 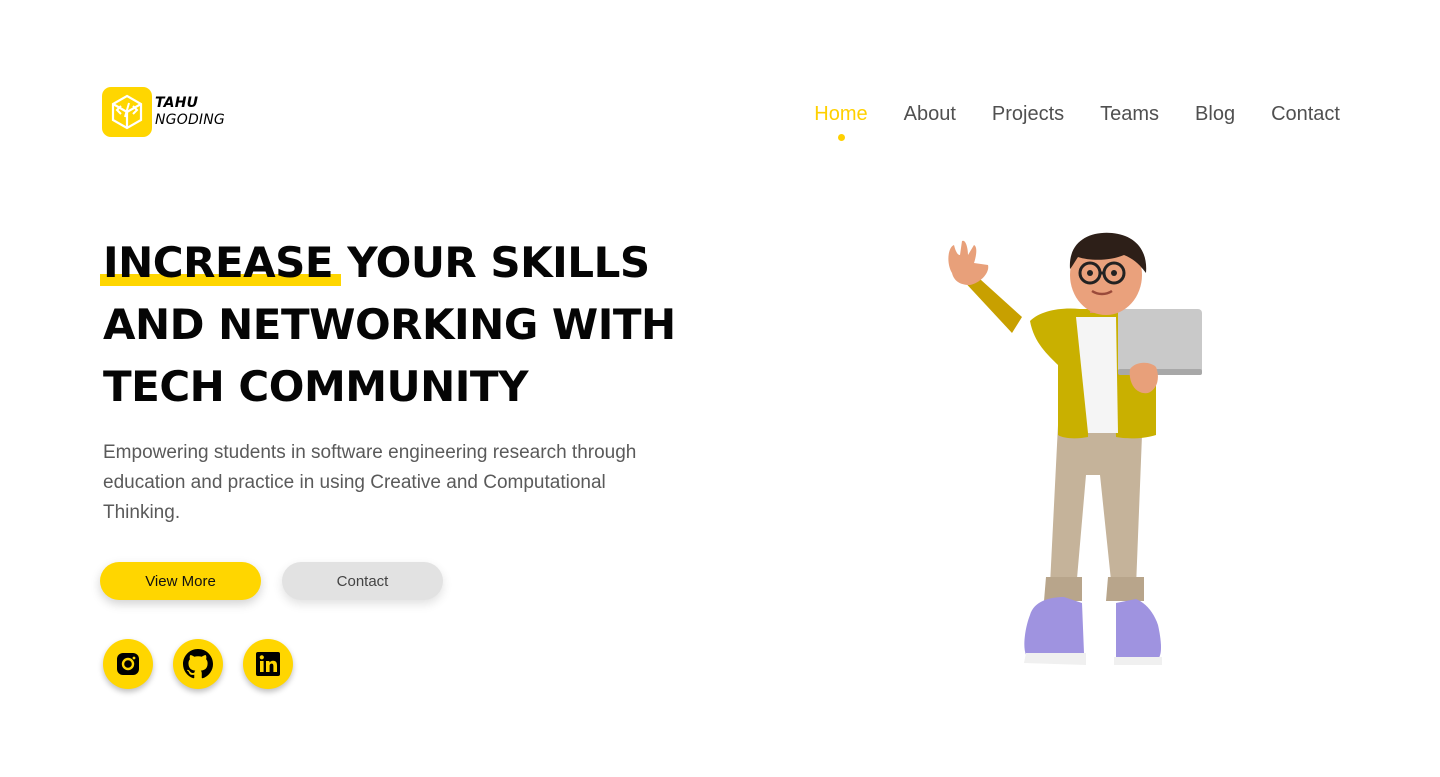 I want to click on nav-item-home: Home, so click(x=841, y=121).